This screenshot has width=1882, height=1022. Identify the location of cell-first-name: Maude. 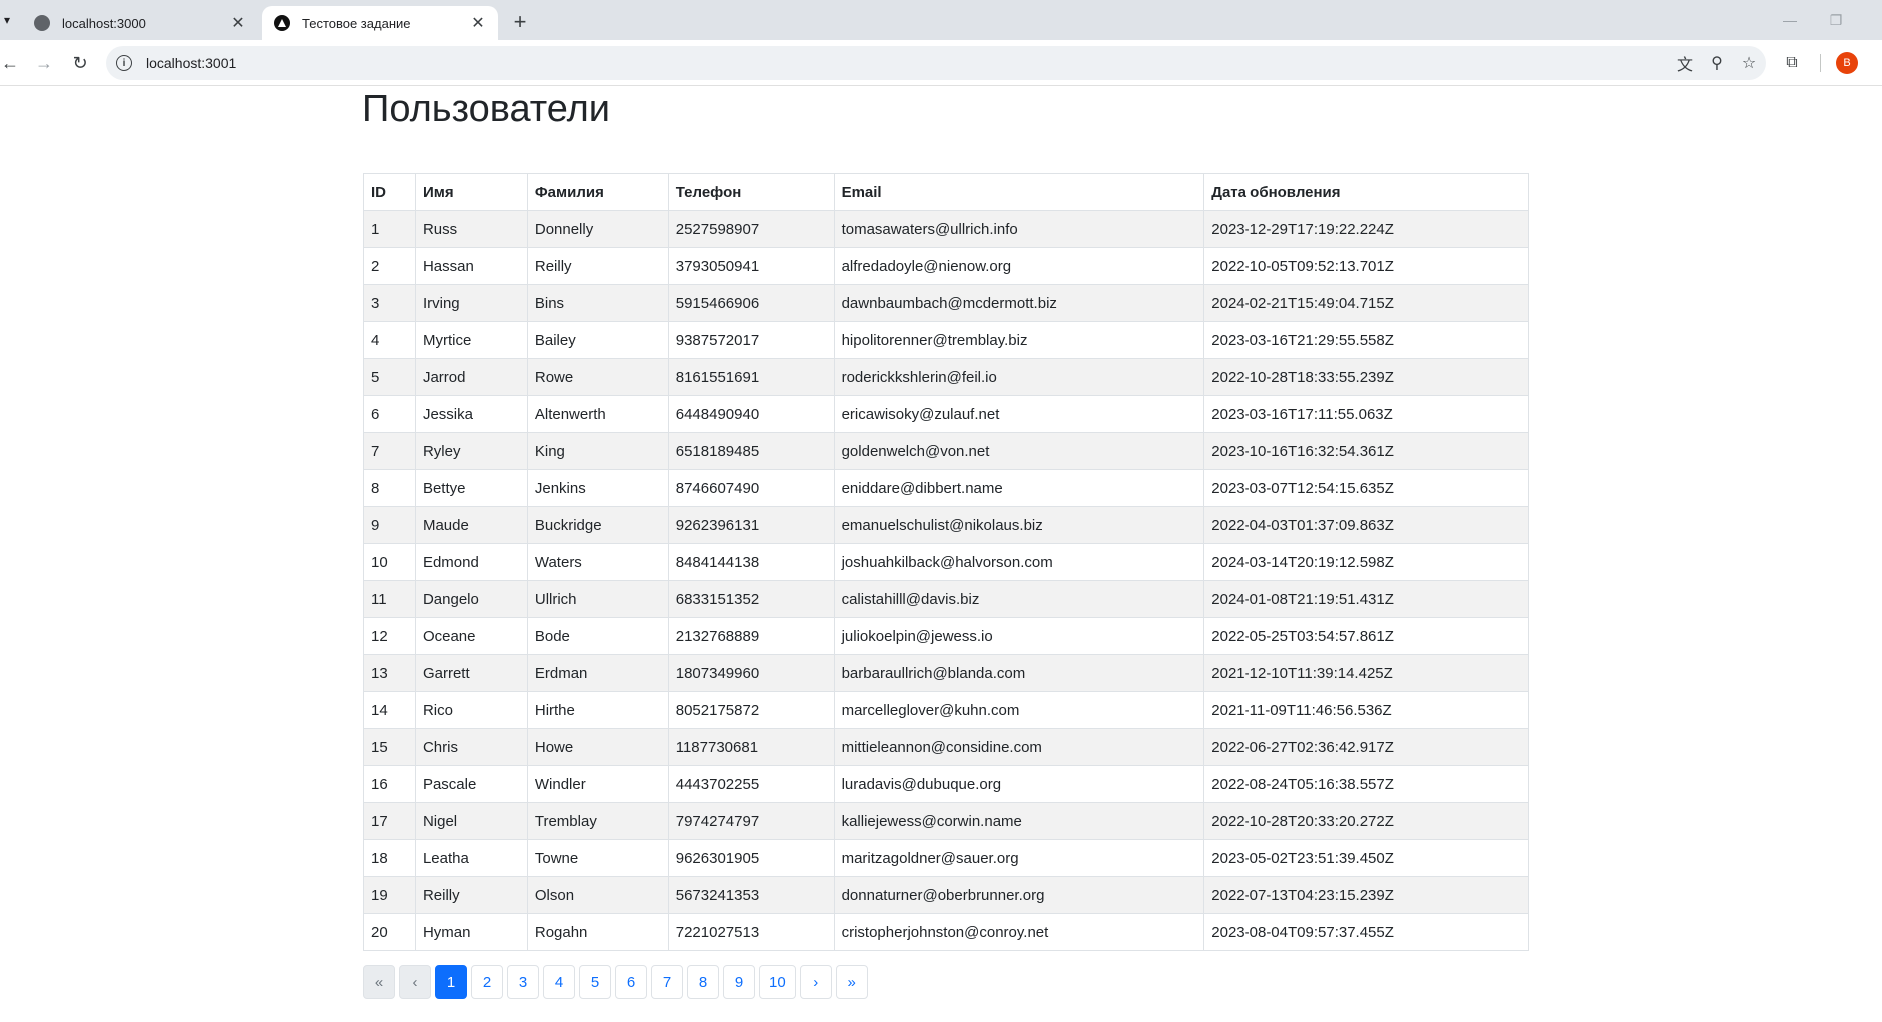
(471, 525).